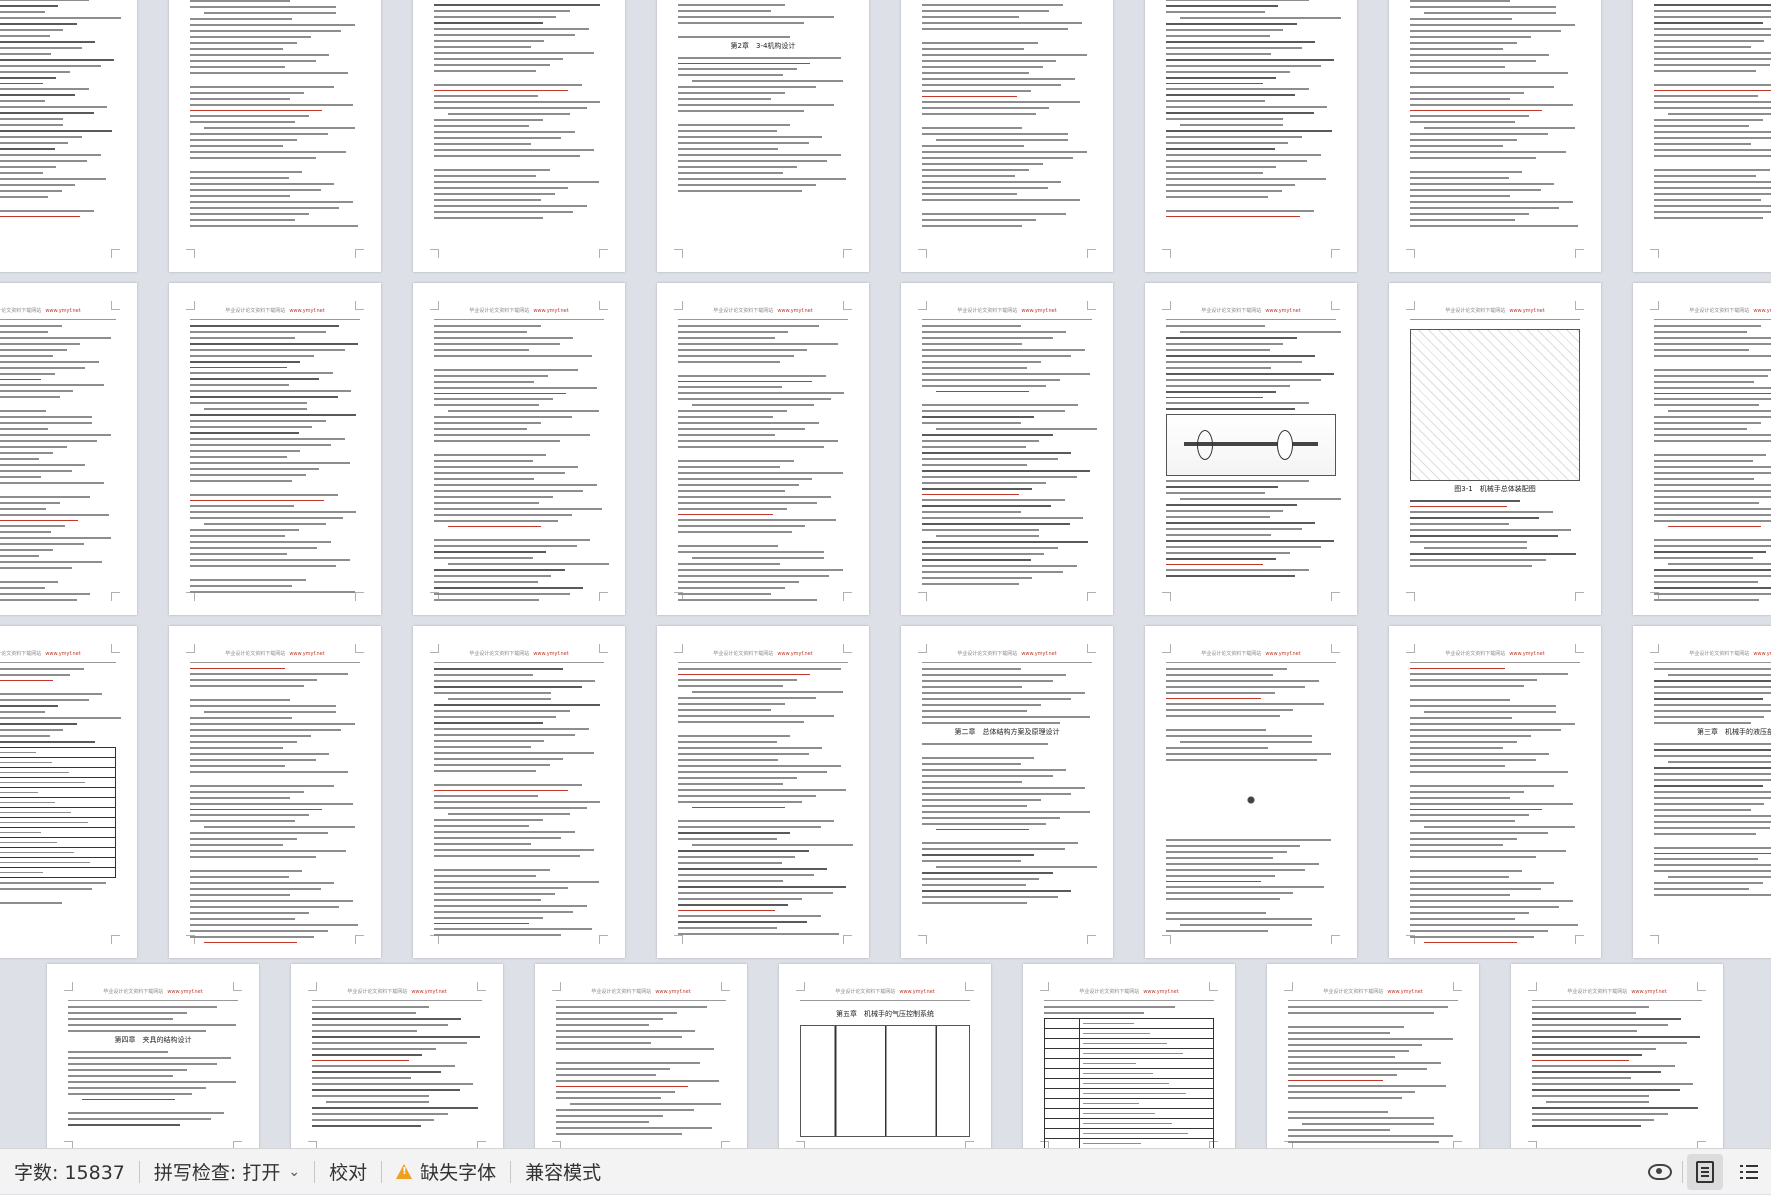  What do you see at coordinates (1705, 1171) in the screenshot?
I see `page-view-button` at bounding box center [1705, 1171].